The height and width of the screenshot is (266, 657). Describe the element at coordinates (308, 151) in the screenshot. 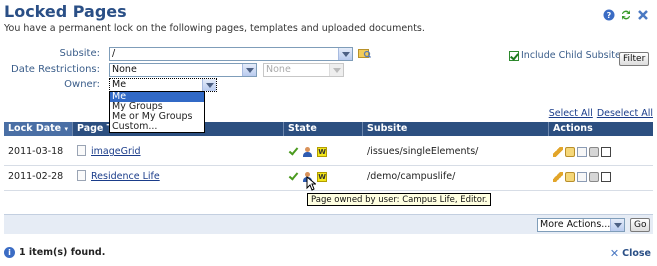

I see `user-icon` at that location.